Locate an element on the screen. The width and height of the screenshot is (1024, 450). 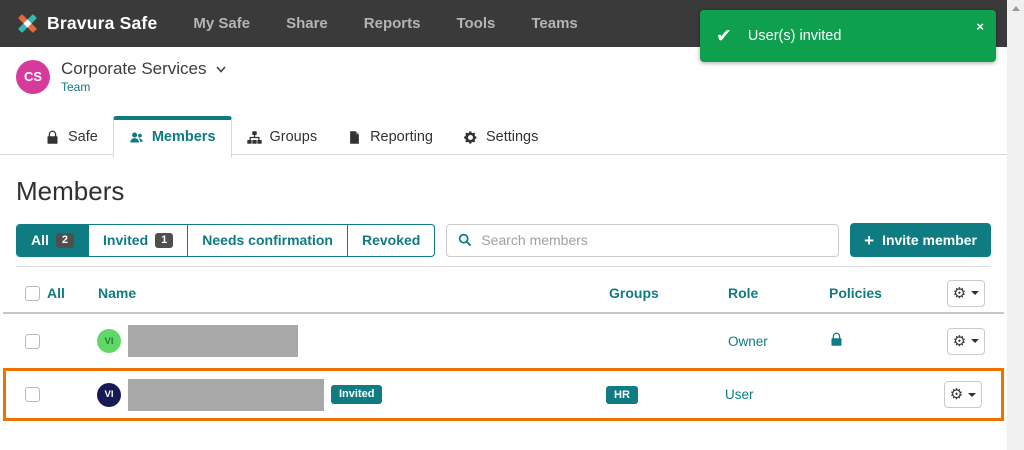
sitemap-icon is located at coordinates (254, 137).